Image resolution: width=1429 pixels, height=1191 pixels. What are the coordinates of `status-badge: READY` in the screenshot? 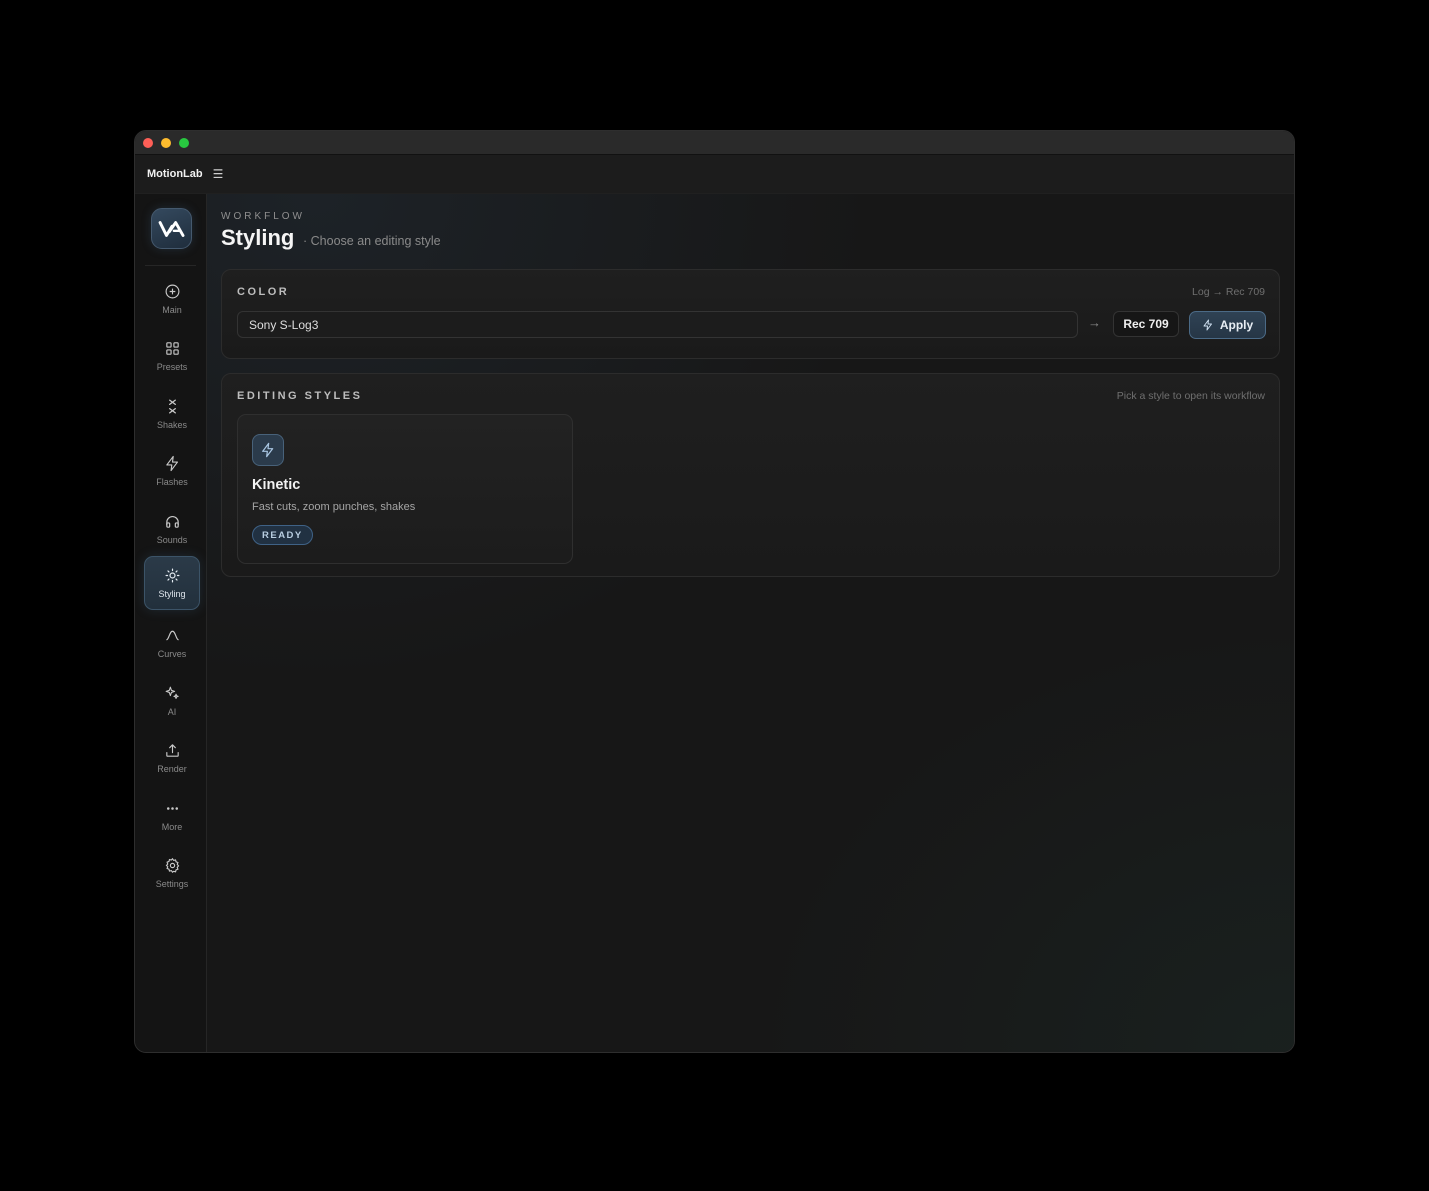 It's located at (282, 535).